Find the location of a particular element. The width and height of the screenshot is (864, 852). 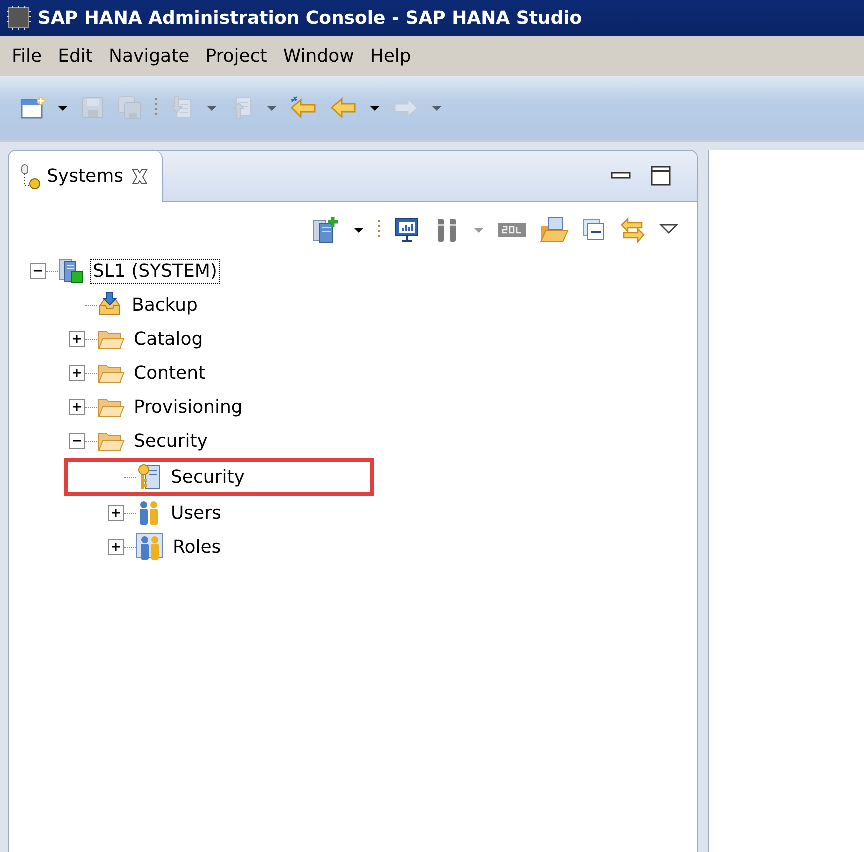

tree-item: Roles is located at coordinates (127, 547).